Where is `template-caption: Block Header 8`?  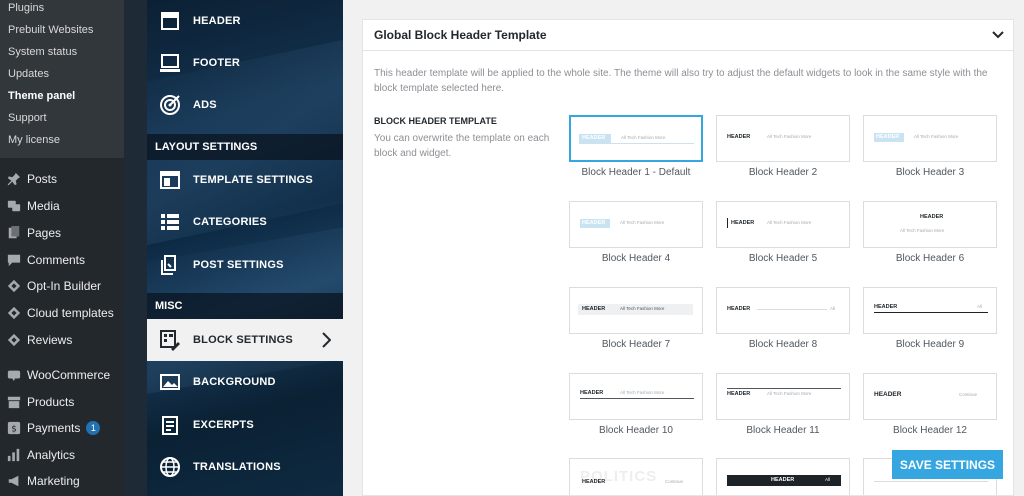 template-caption: Block Header 8 is located at coordinates (783, 344).